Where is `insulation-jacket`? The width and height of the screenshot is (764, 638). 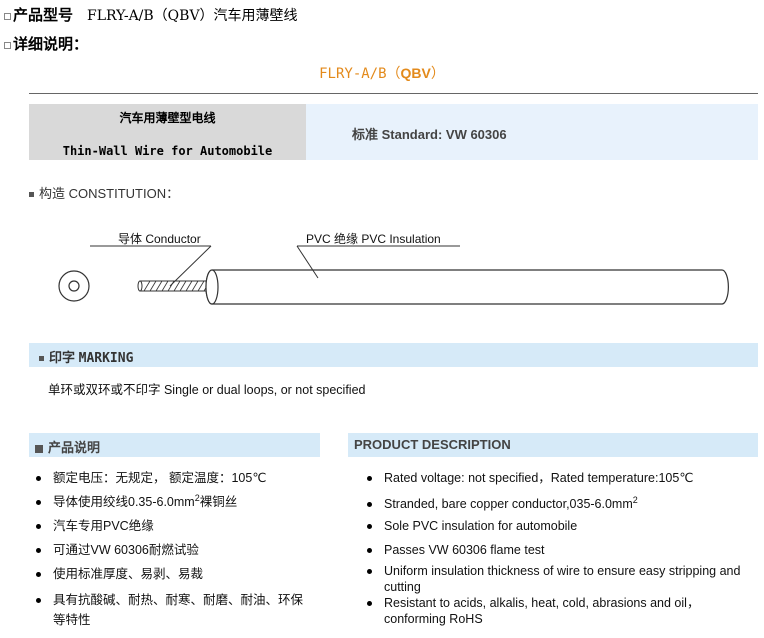
insulation-jacket is located at coordinates (467, 287).